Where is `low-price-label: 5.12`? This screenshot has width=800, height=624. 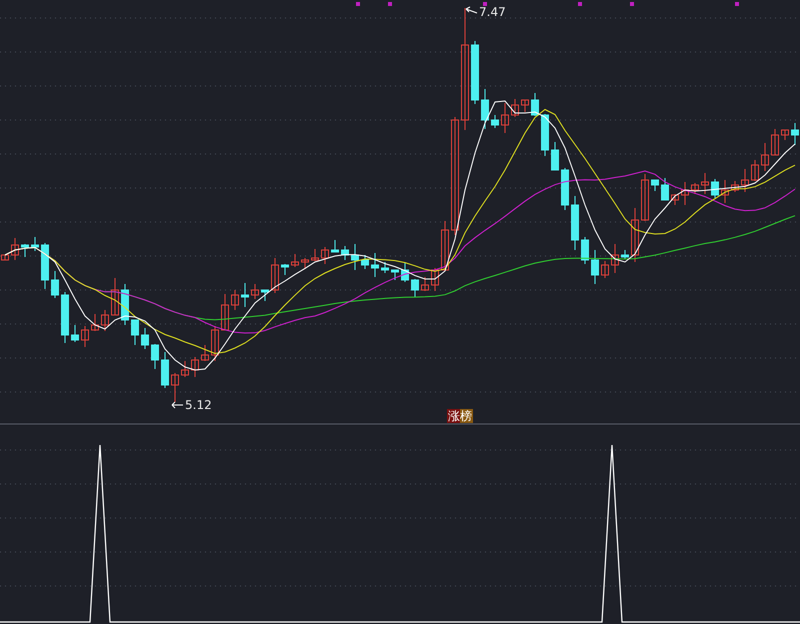
low-price-label: 5.12 is located at coordinates (198, 405).